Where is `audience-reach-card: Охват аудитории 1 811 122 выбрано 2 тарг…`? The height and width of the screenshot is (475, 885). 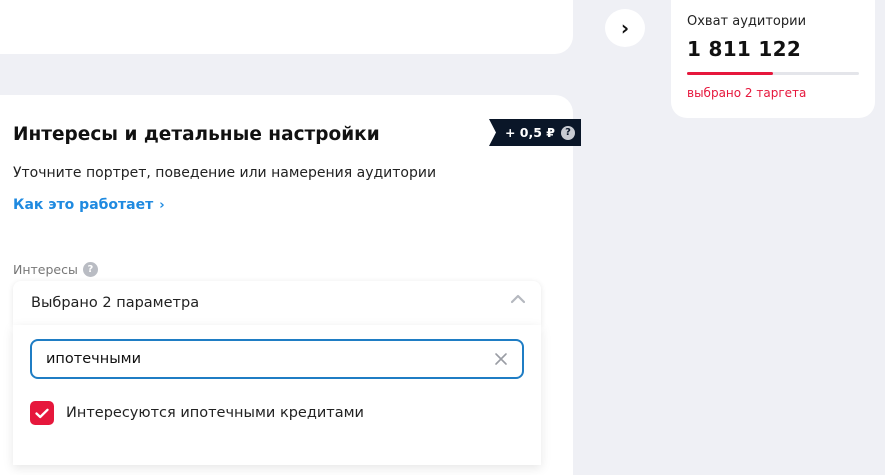
audience-reach-card: Охват аудитории 1 811 122 выбрано 2 тарг… is located at coordinates (773, 59).